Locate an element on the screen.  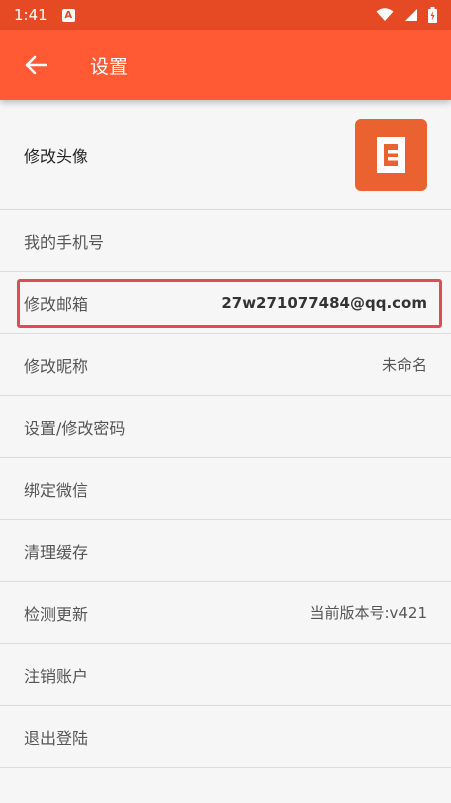
clear-cache-row: 清理缓存 is located at coordinates (225, 551).